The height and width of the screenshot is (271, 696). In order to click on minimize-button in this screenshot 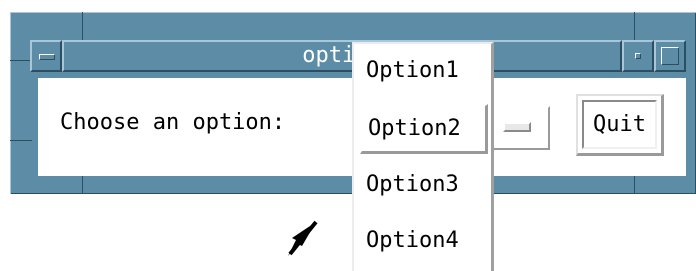, I will do `click(638, 56)`.